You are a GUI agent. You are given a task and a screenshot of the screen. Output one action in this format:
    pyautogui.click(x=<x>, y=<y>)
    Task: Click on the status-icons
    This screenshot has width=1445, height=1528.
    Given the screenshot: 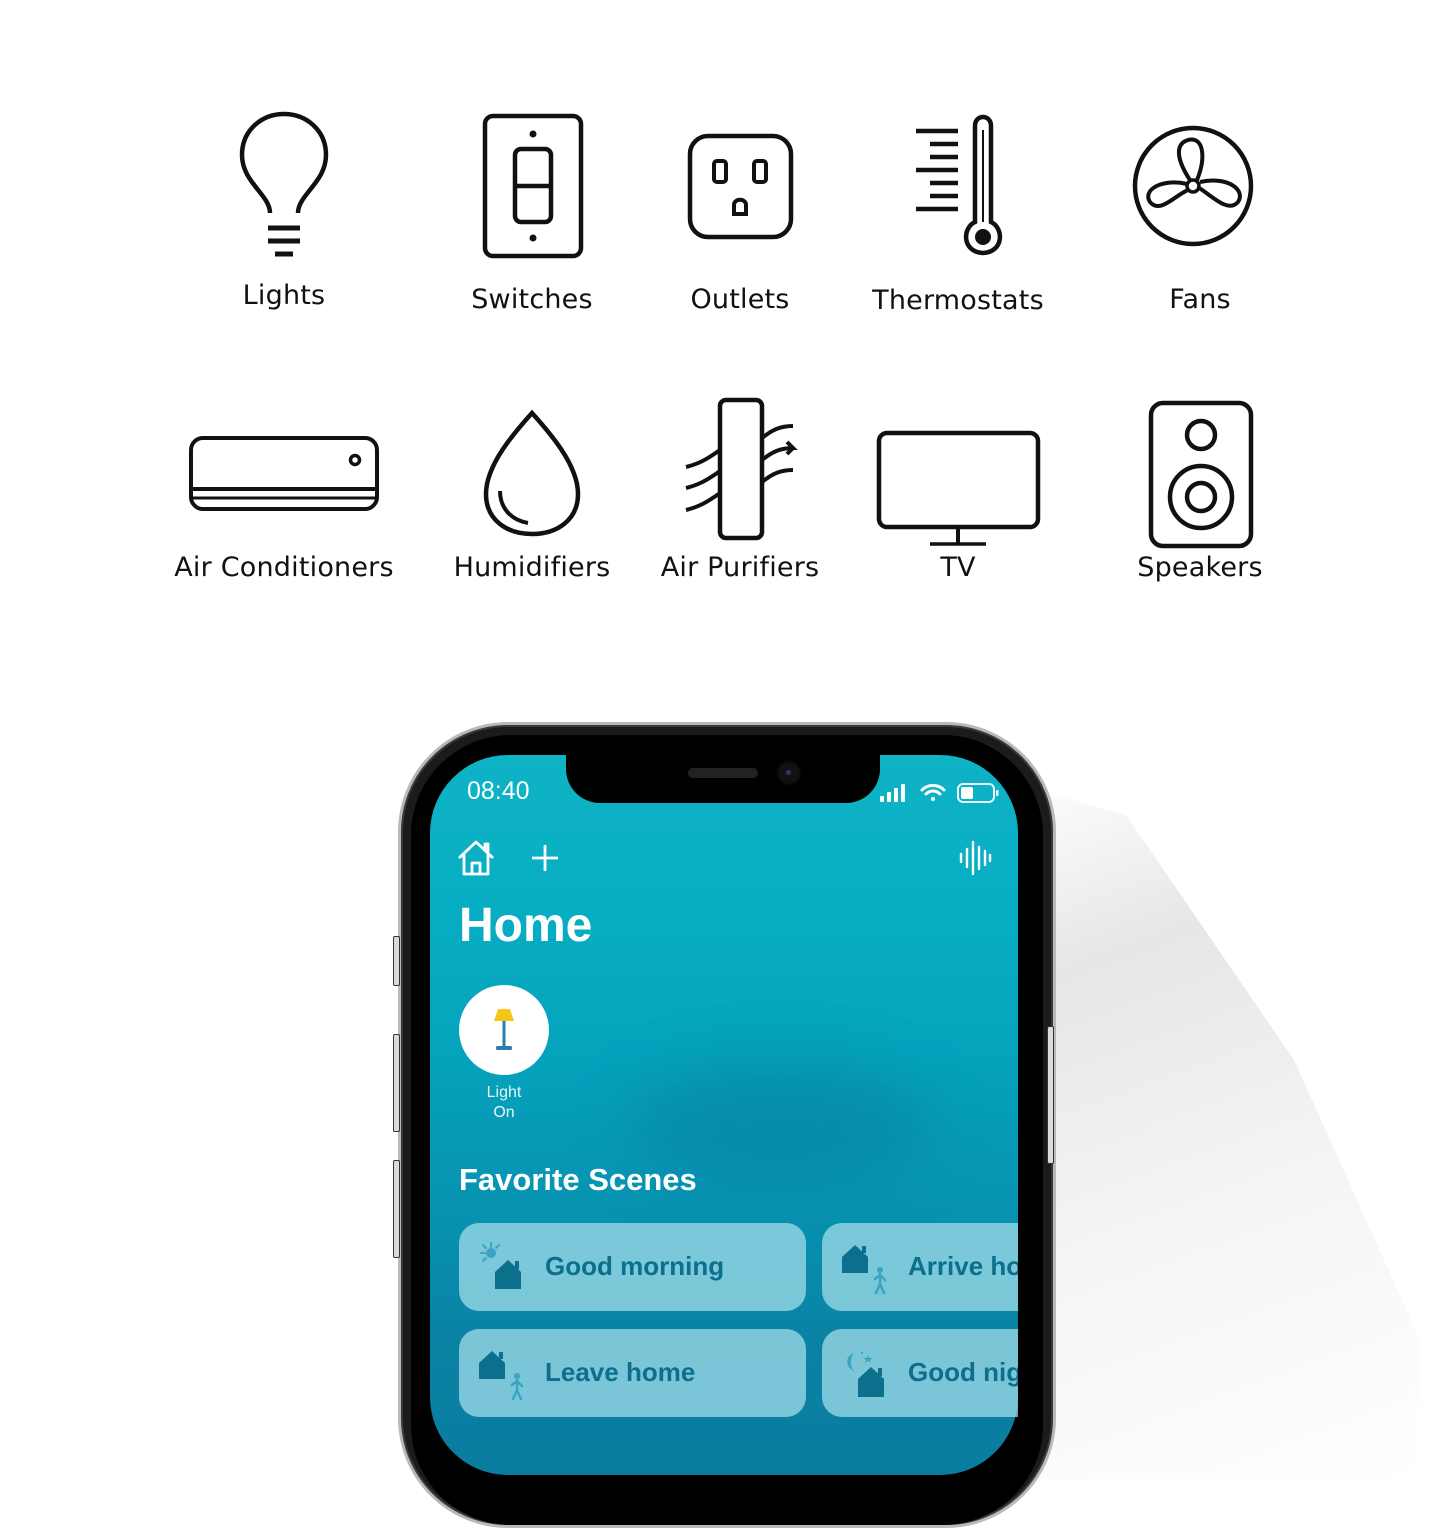 What is the action you would take?
    pyautogui.click(x=940, y=796)
    